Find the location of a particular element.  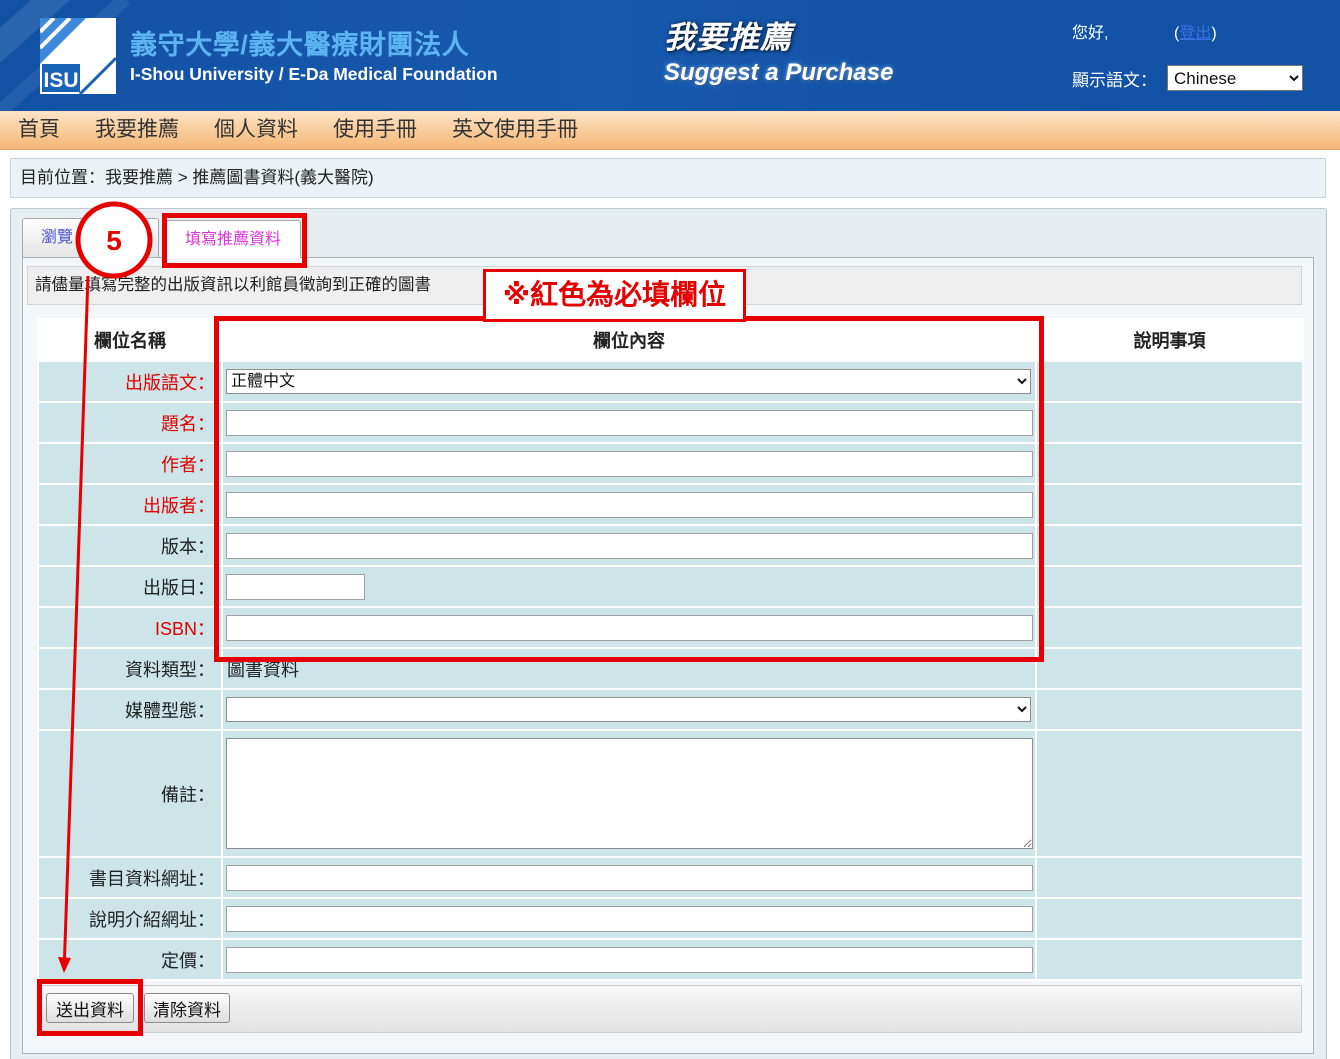

publication-date-input is located at coordinates (295, 586).